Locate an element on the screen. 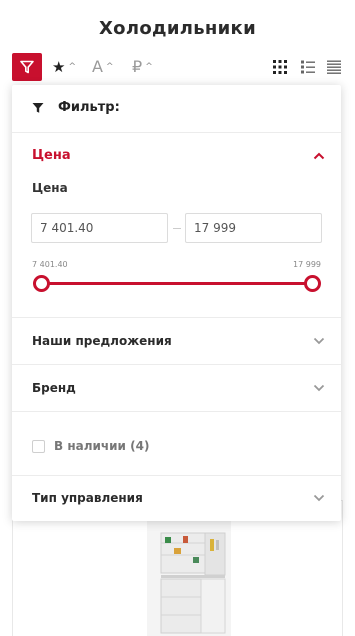 This screenshot has width=355, height=636. offers-section: Наши предложения is located at coordinates (176, 341).